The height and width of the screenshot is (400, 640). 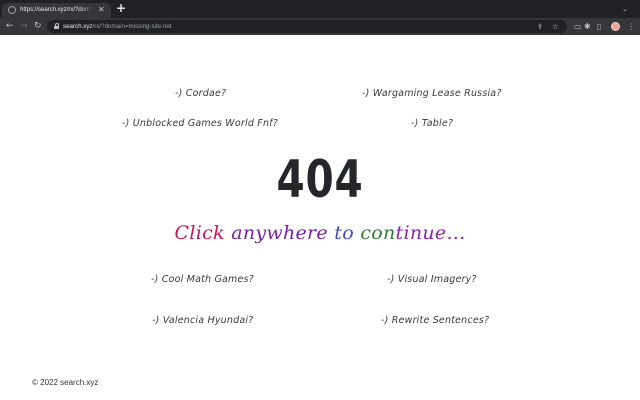 I want to click on tab-strip: https://search.xyz/rx/?domain... ✕ + ⌄, so click(x=320, y=9).